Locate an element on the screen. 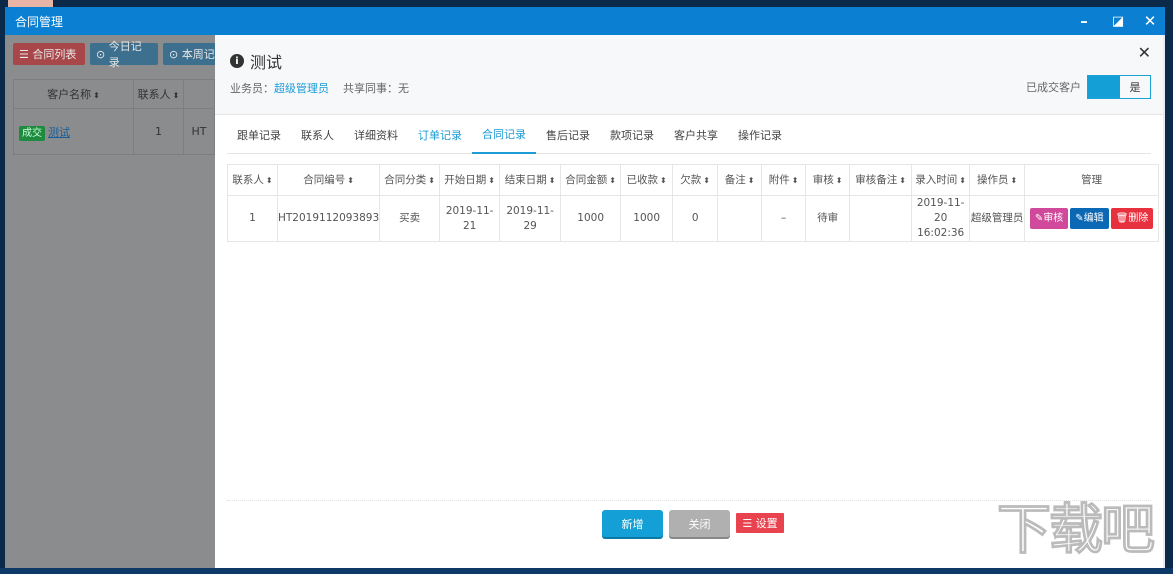  modal-header: i 测试 业务员：超级管理员 共享同事：无 ✕ 已成交客户是 is located at coordinates (689, 75).